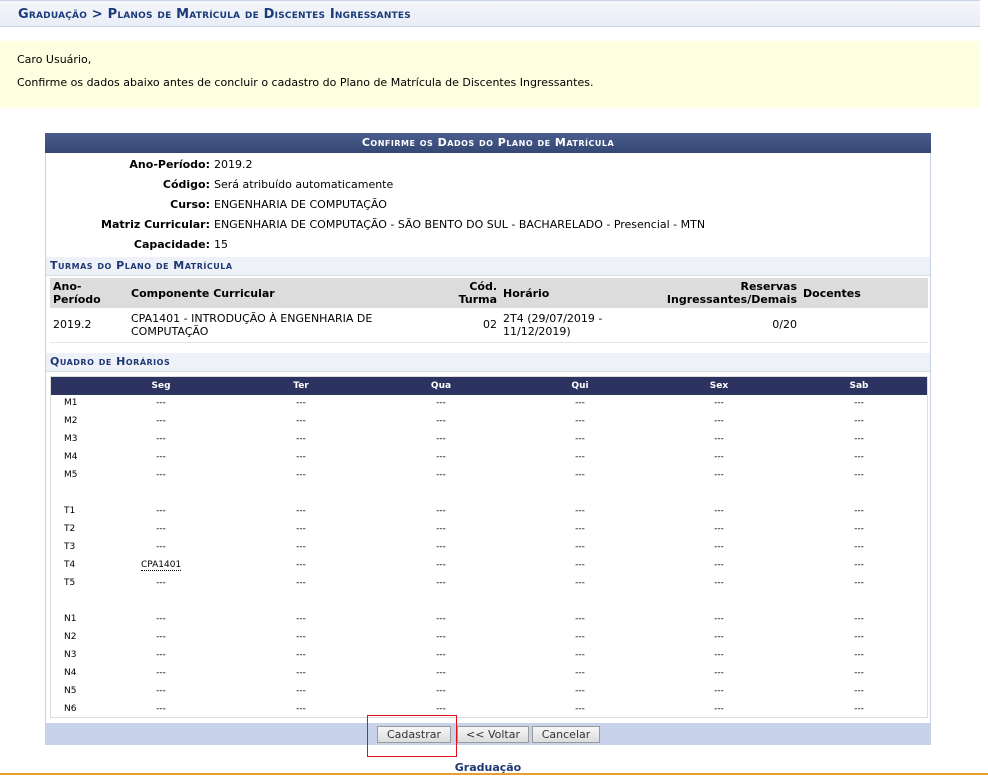 Image resolution: width=988 pixels, height=777 pixels. Describe the element at coordinates (89, 325) in the screenshot. I see `cell-ano: 2019.2` at that location.